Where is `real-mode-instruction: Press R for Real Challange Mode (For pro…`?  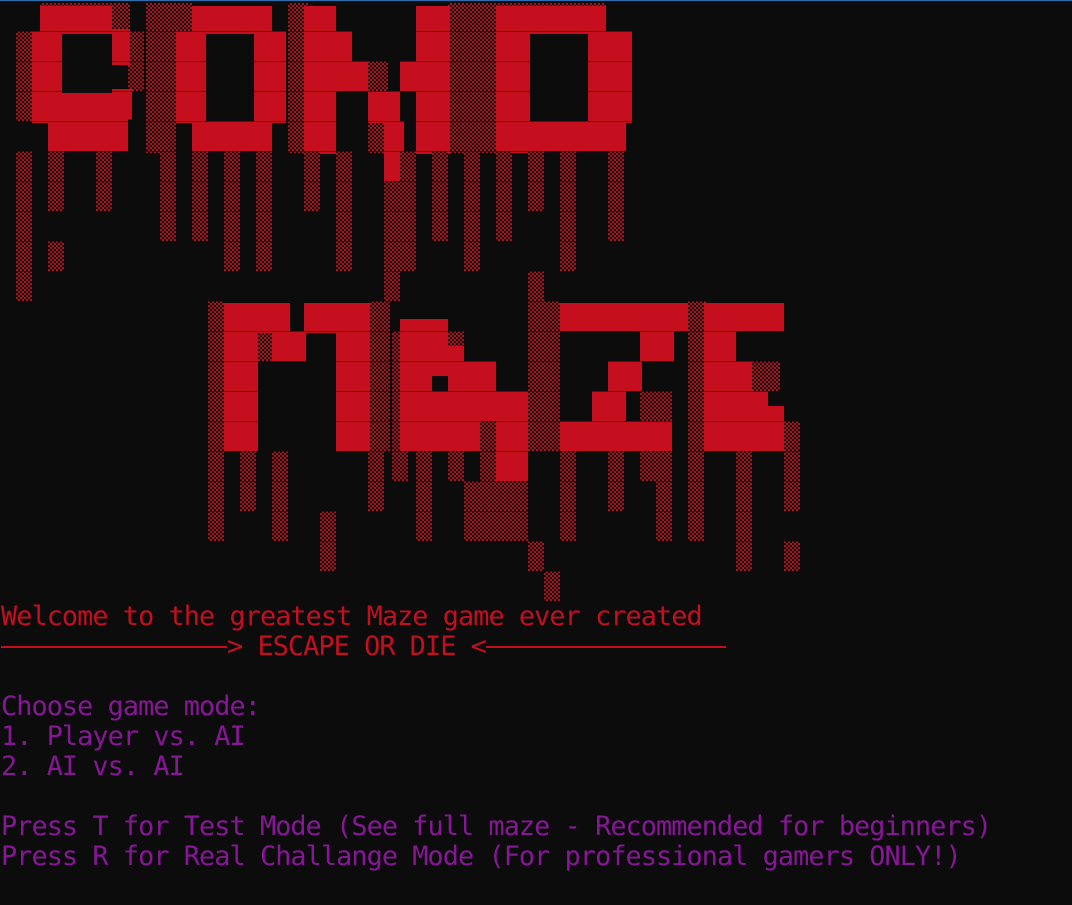 real-mode-instruction: Press R for Real Challange Mode (For pro… is located at coordinates (481, 856).